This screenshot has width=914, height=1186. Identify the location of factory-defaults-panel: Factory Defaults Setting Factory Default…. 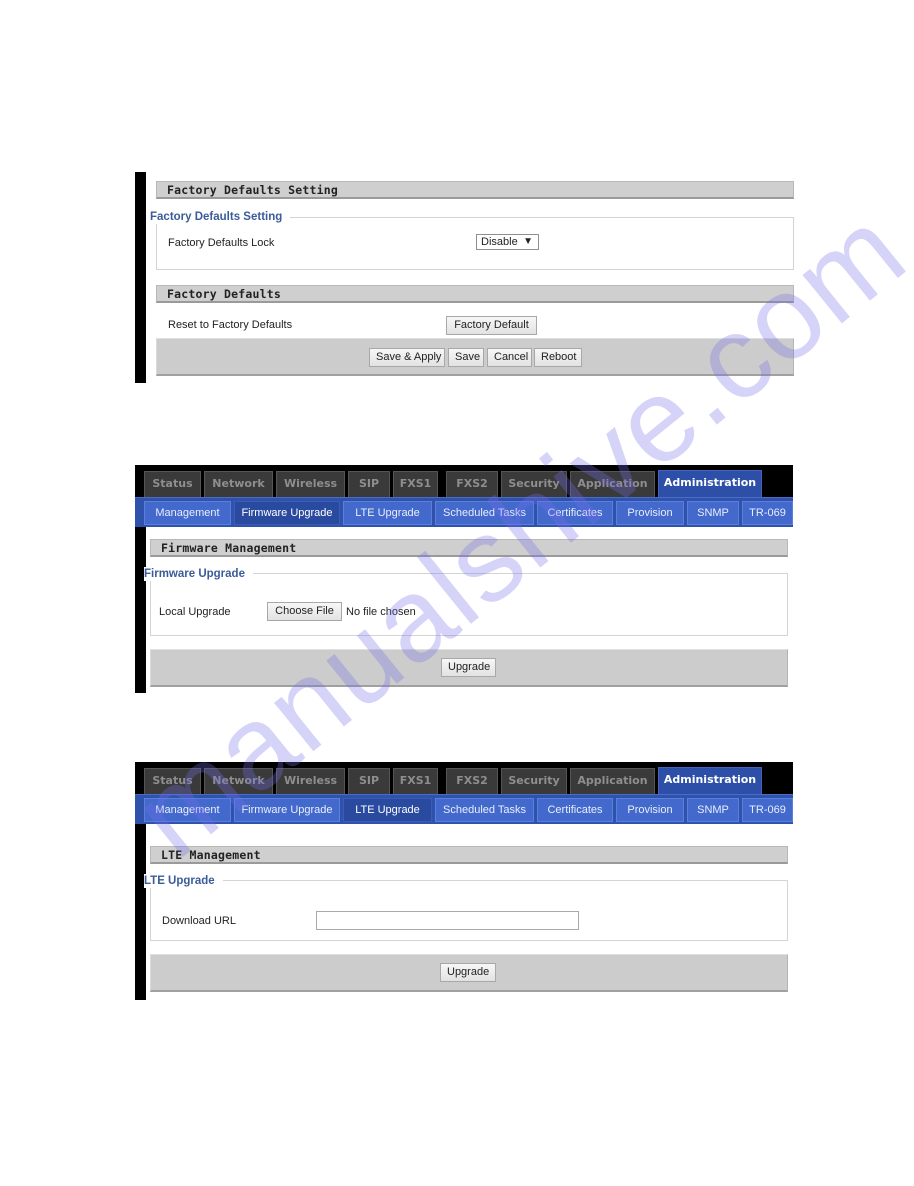
(467, 277).